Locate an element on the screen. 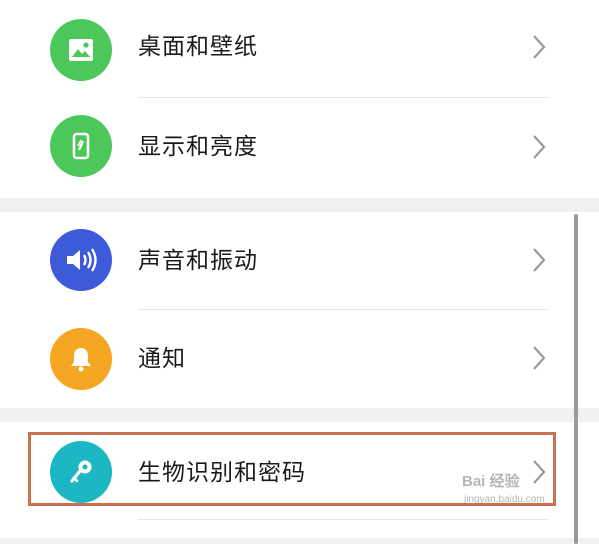 The height and width of the screenshot is (544, 599). settings-item-label: 显示和亮度 is located at coordinates (198, 147).